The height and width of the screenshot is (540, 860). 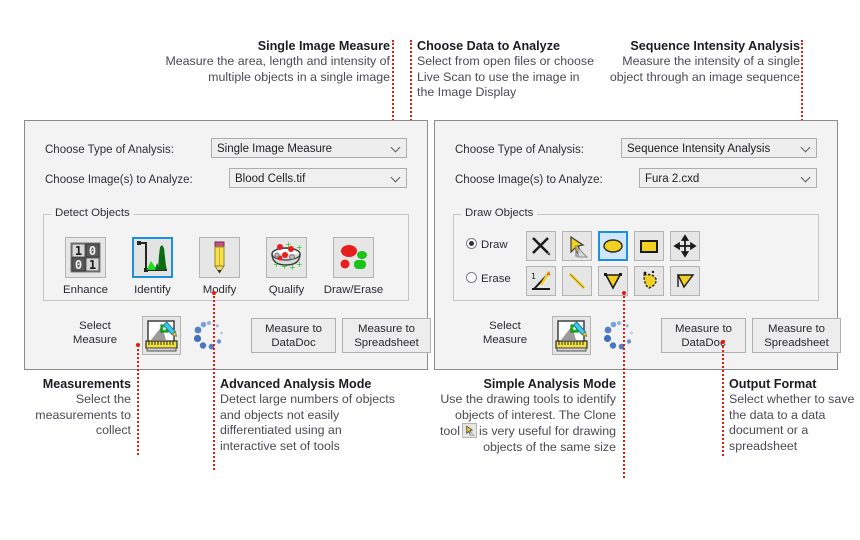 I want to click on erase-radio-label: Erase, so click(x=496, y=279).